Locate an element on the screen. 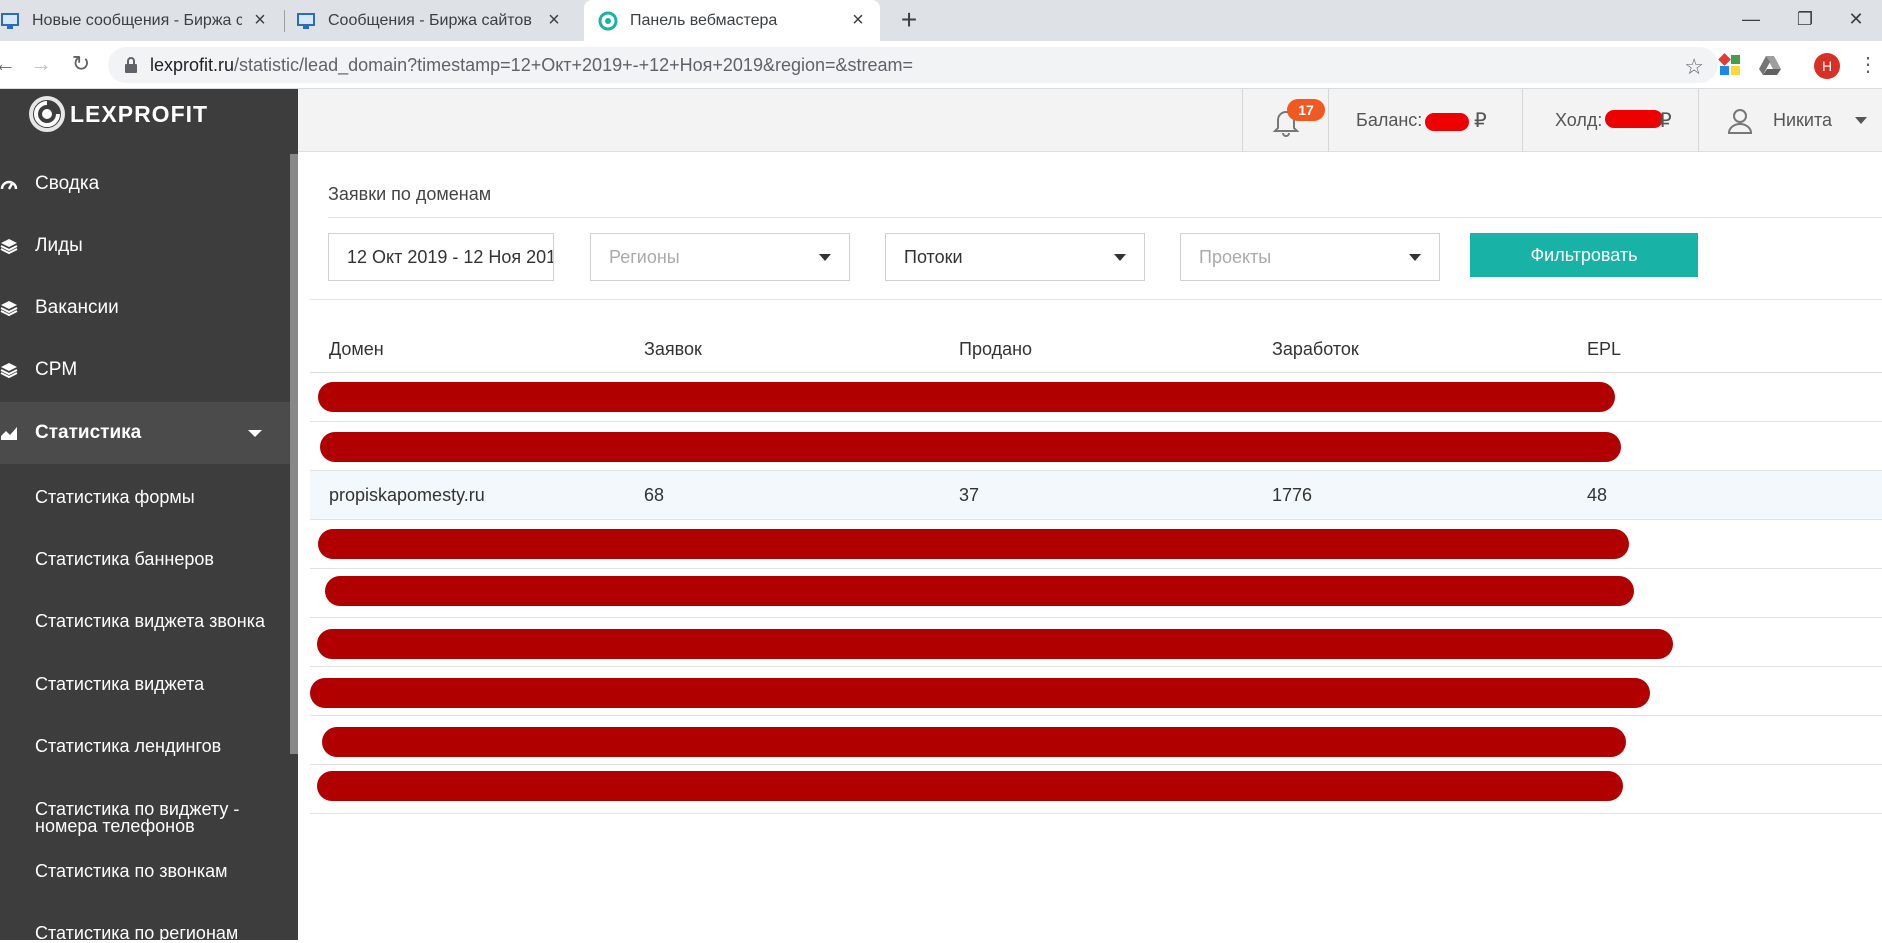 This screenshot has height=943, width=1882. user-menu: Никита is located at coordinates (1790, 120).